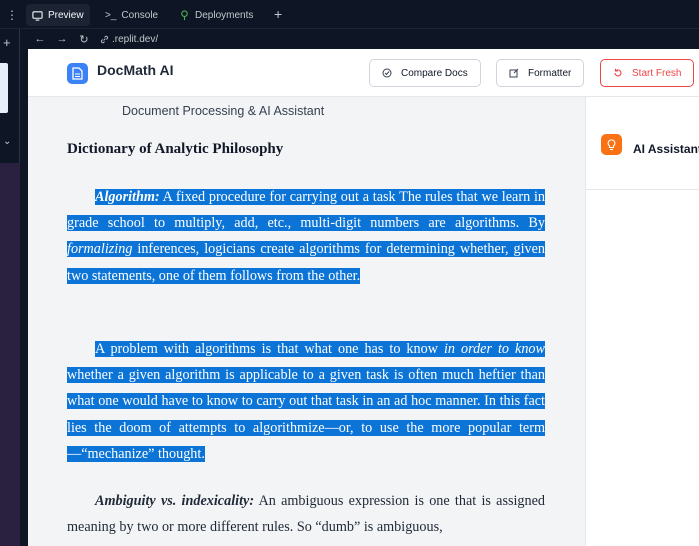  What do you see at coordinates (104, 39) in the screenshot?
I see `link-icon` at bounding box center [104, 39].